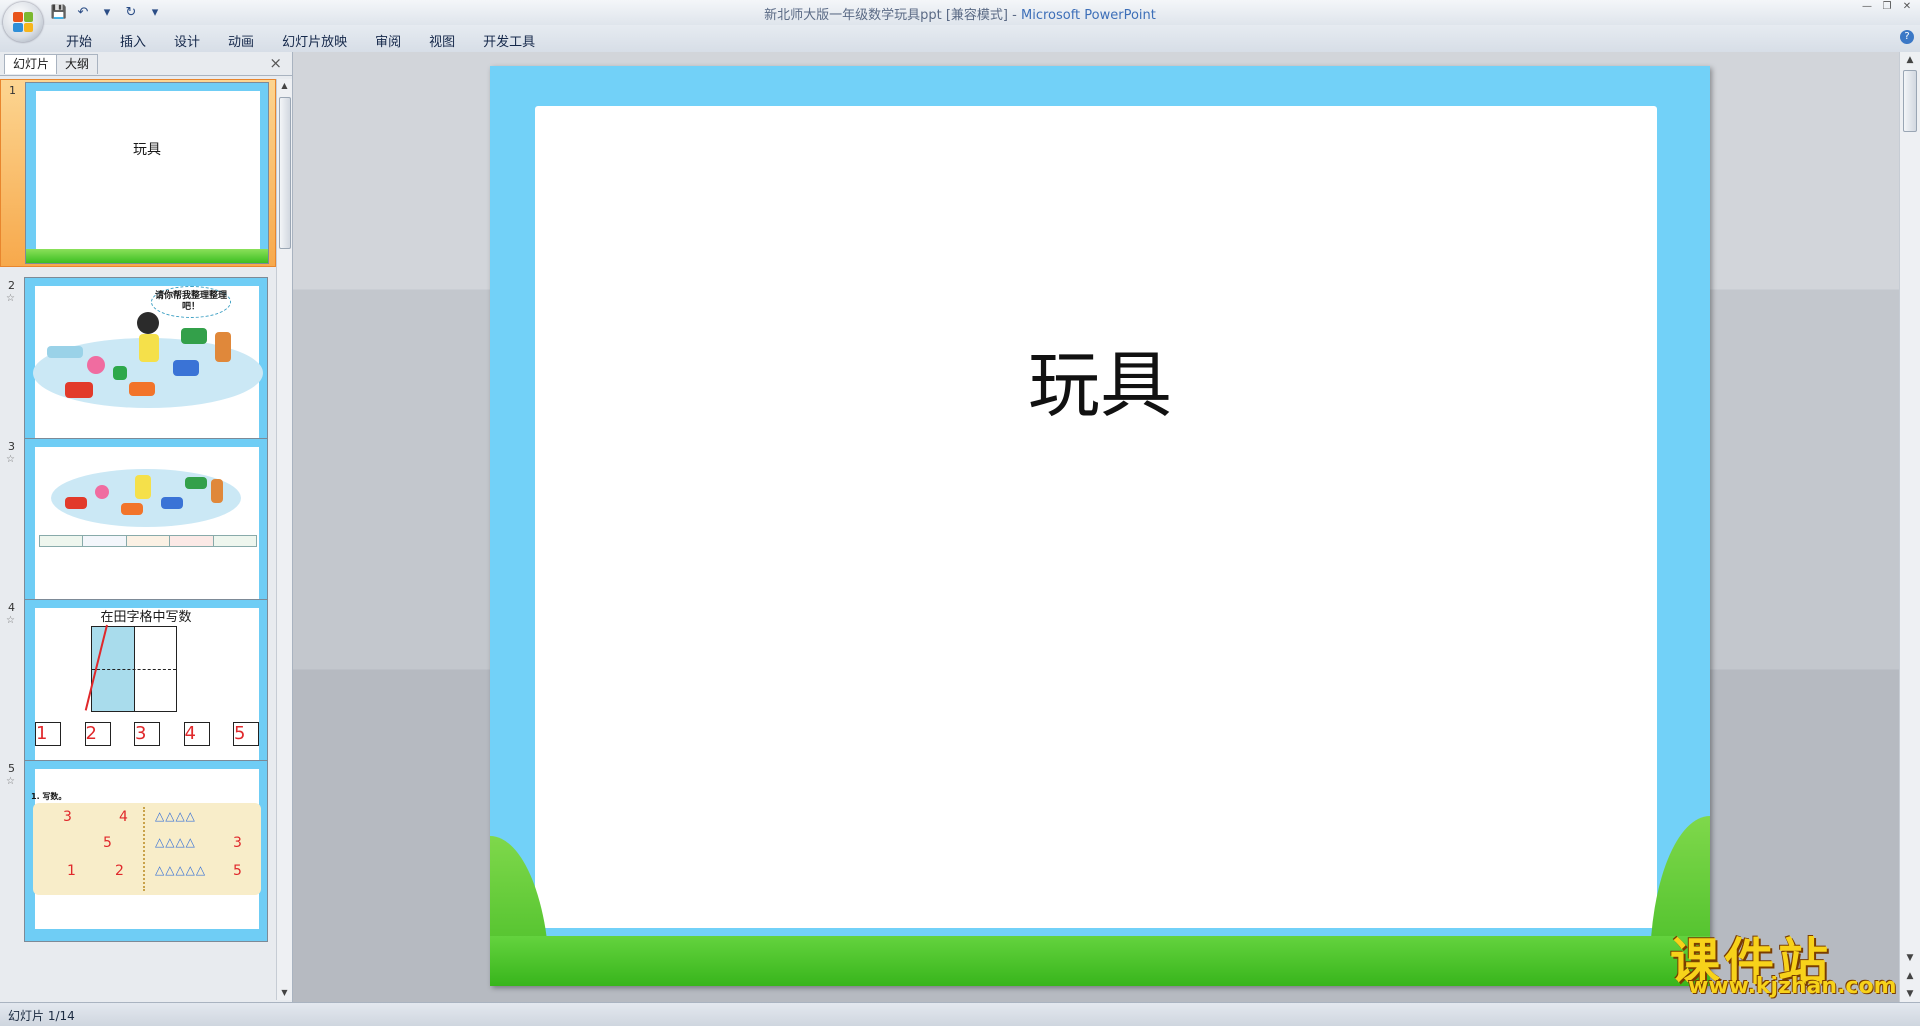 This screenshot has height=1026, width=1920. I want to click on slide-preview: 请你帮我整理整理吧！, so click(146, 368).